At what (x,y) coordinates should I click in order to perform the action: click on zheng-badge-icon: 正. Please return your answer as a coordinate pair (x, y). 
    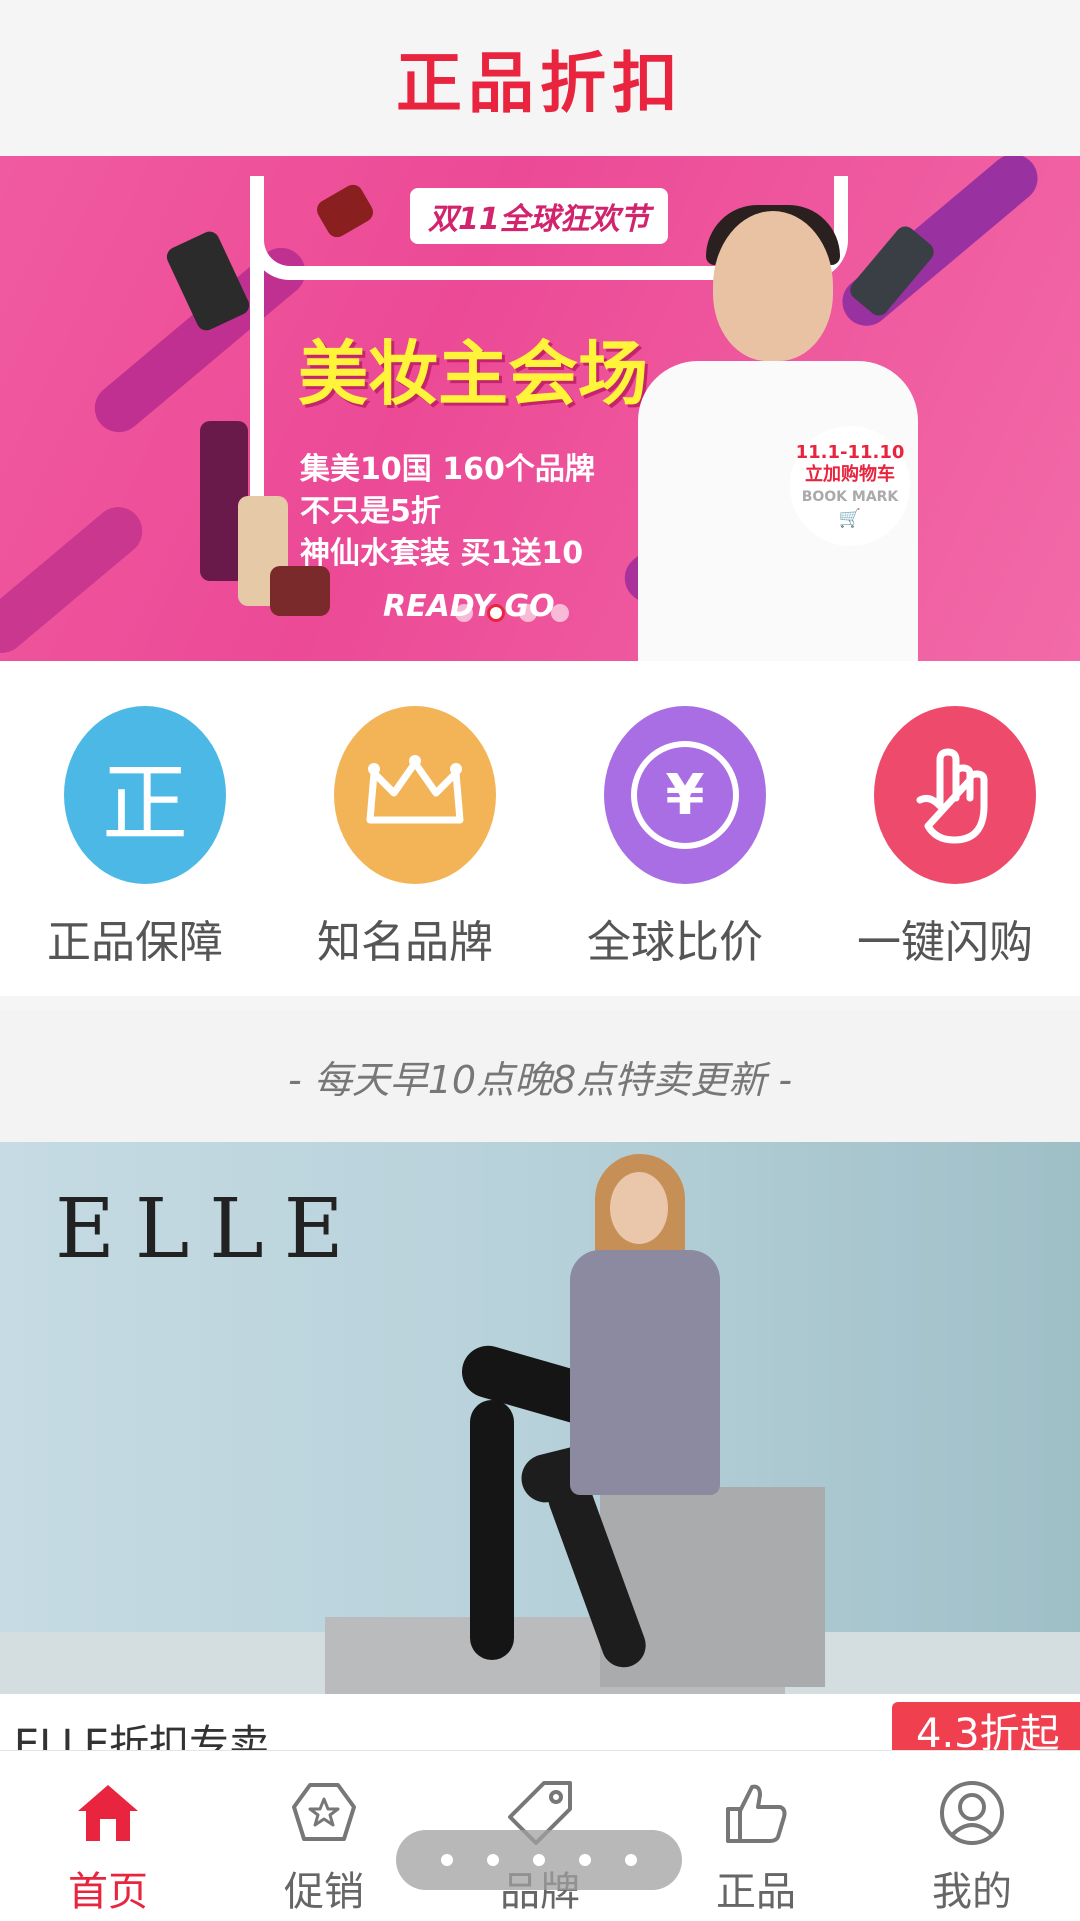
    Looking at the image, I should click on (145, 795).